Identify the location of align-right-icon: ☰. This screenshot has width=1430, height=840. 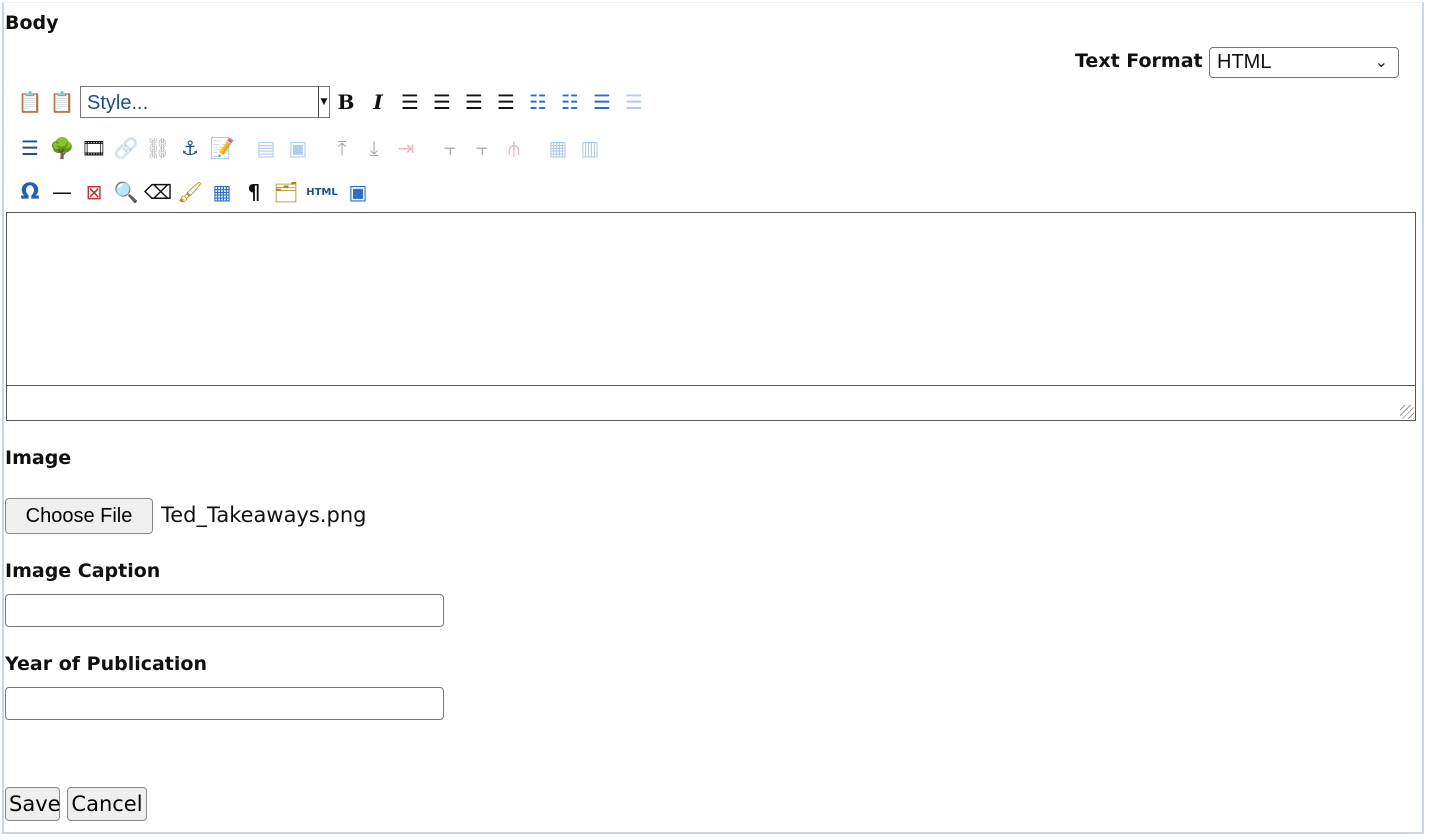
(474, 102).